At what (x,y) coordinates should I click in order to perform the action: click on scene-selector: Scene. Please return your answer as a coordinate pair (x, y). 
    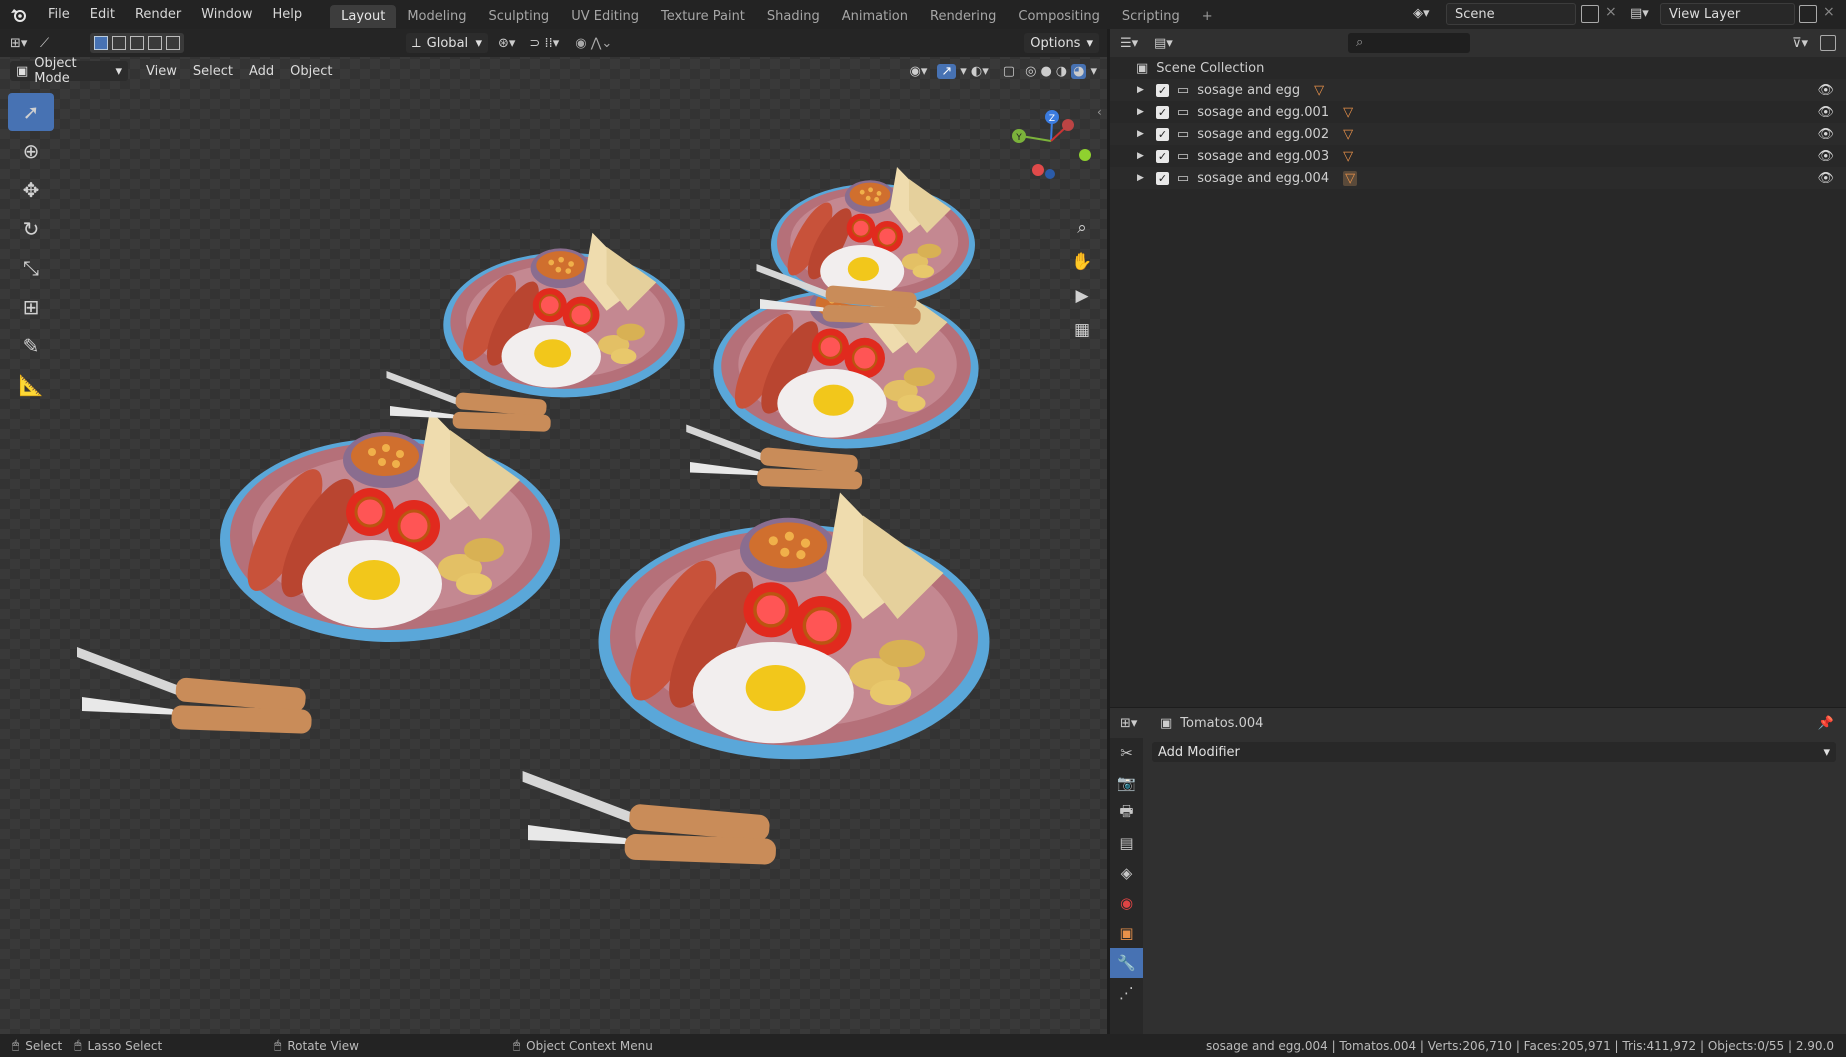
    Looking at the image, I should click on (1511, 14).